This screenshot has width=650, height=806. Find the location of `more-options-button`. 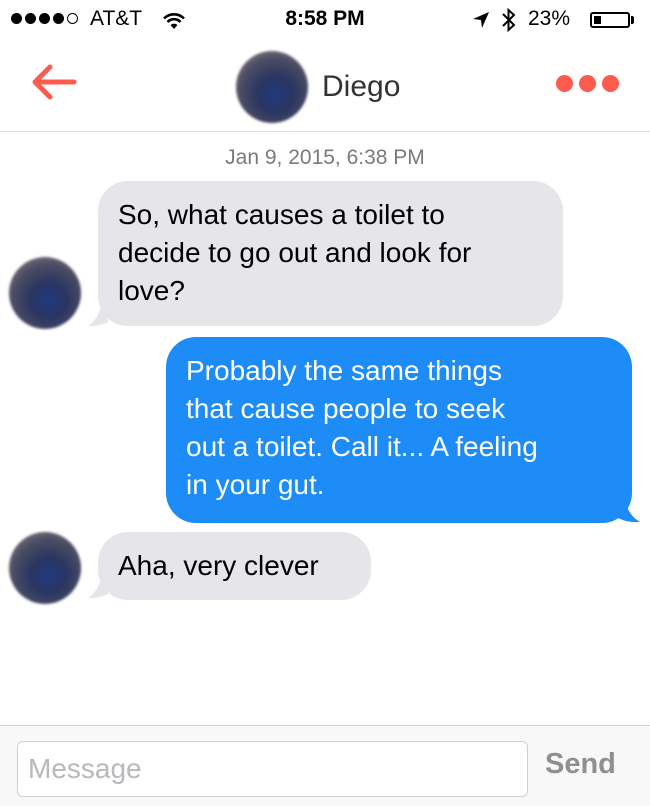

more-options-button is located at coordinates (588, 83).